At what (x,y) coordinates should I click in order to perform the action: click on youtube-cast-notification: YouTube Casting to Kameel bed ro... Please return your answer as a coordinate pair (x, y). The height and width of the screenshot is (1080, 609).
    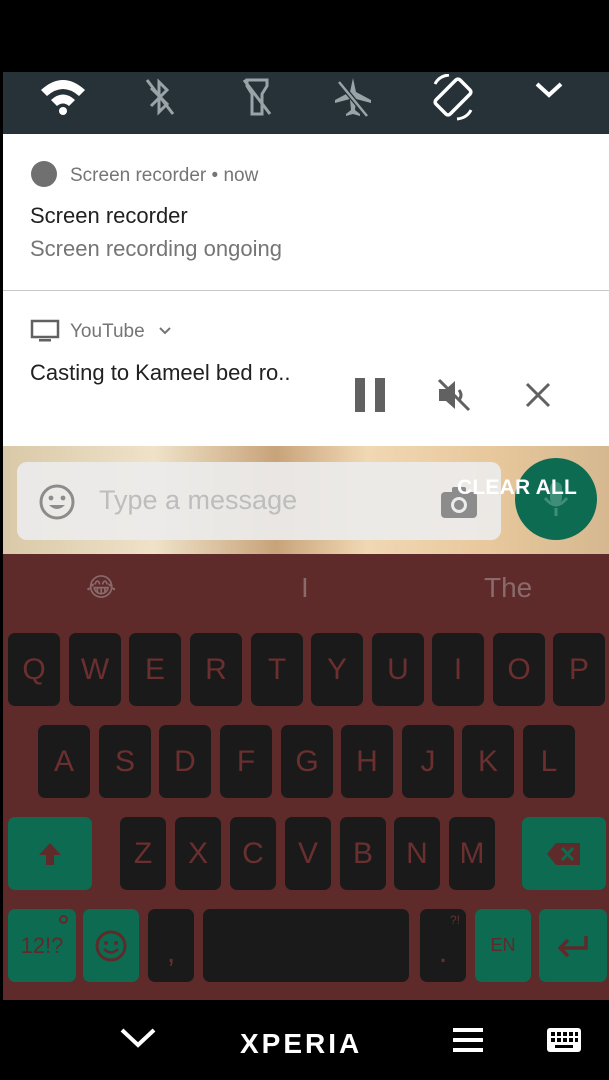
    Looking at the image, I should click on (306, 368).